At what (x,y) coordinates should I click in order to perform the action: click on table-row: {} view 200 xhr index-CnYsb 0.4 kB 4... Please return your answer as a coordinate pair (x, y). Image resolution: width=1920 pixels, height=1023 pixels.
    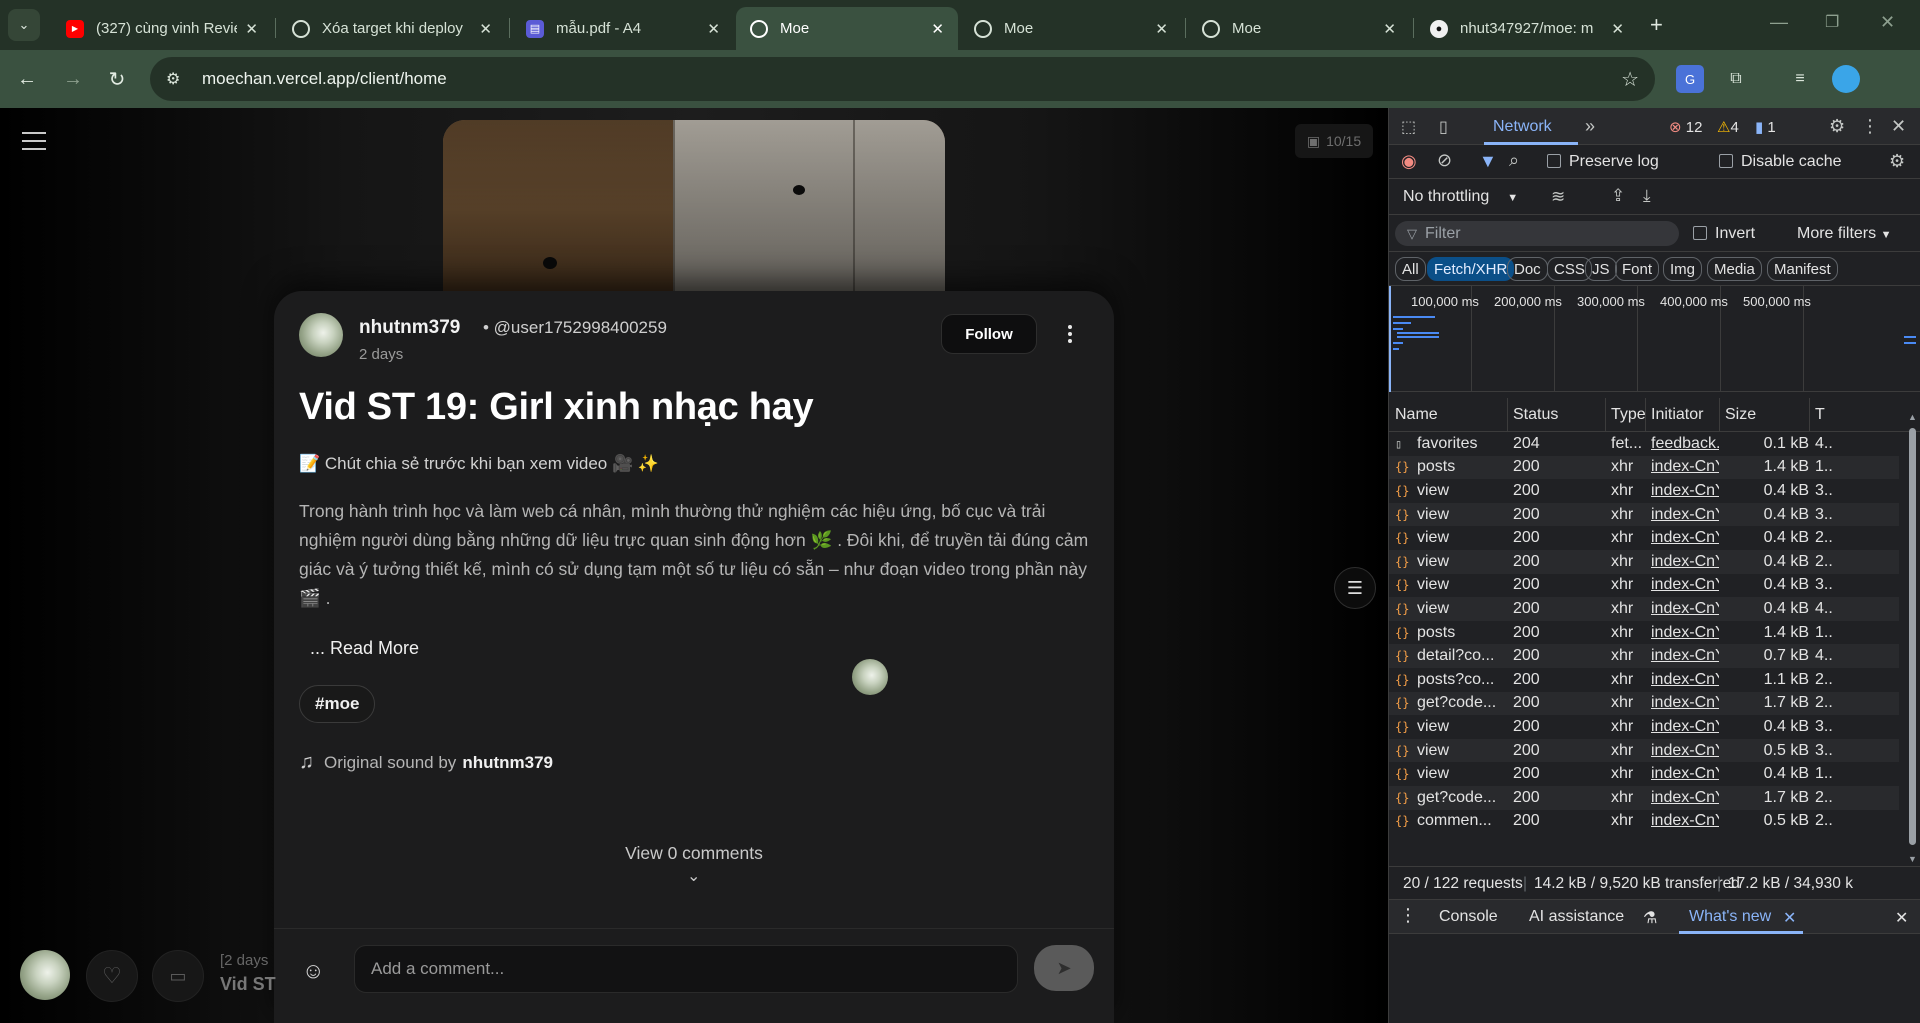
    Looking at the image, I should click on (1644, 609).